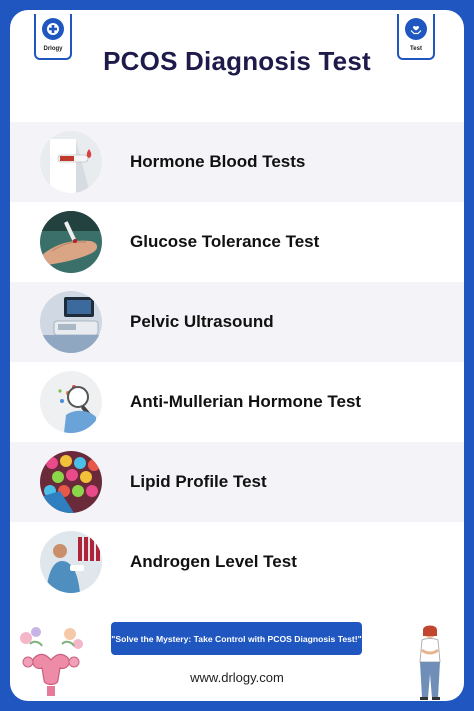 This screenshot has width=474, height=711. What do you see at coordinates (198, 481) in the screenshot?
I see `test-label: Lipid Profile Test` at bounding box center [198, 481].